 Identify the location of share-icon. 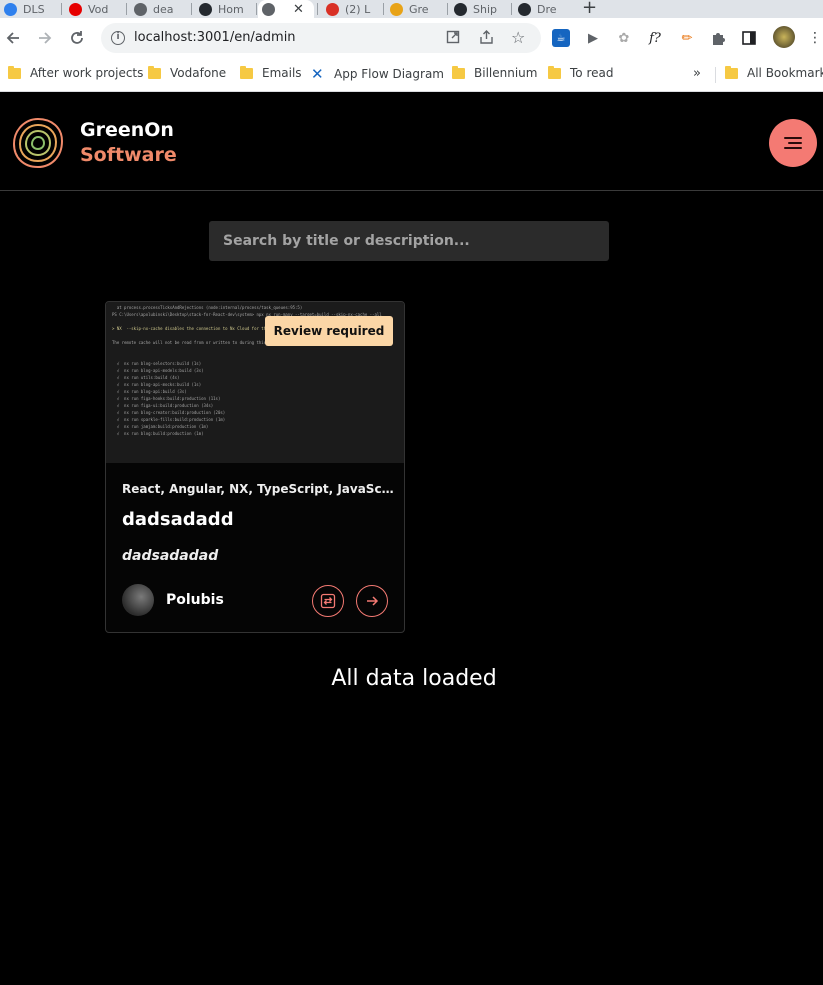
(486, 39).